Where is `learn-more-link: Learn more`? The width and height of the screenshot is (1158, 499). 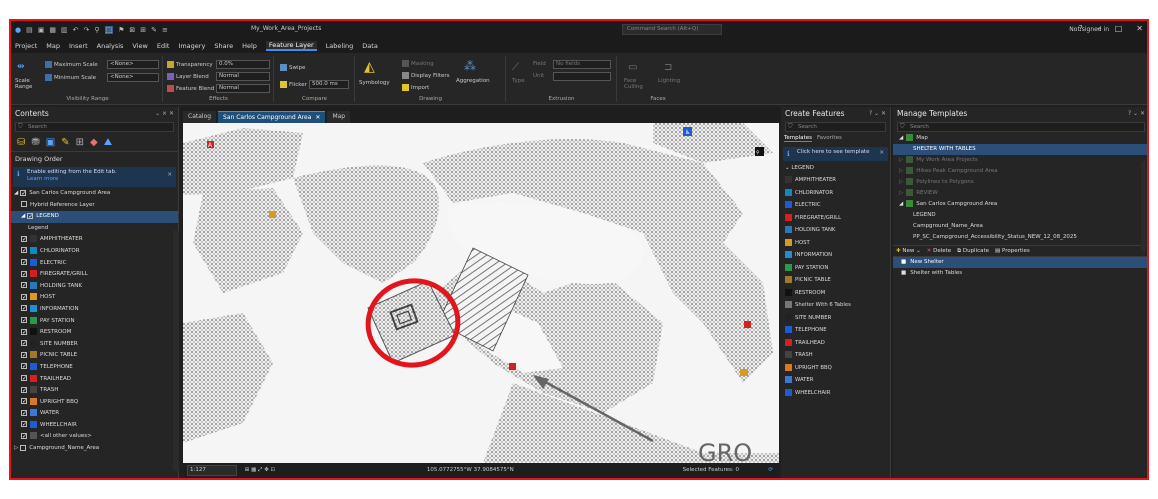 learn-more-link: Learn more is located at coordinates (100, 179).